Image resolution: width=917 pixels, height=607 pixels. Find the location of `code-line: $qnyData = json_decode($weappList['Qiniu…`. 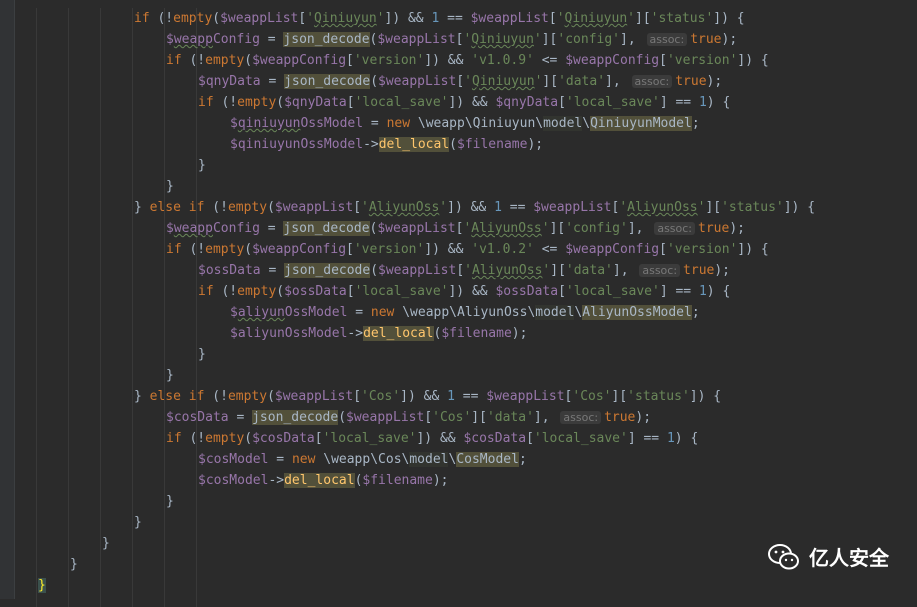

code-line: $qnyData = json_decode($weappList['Qiniu… is located at coordinates (465, 81).